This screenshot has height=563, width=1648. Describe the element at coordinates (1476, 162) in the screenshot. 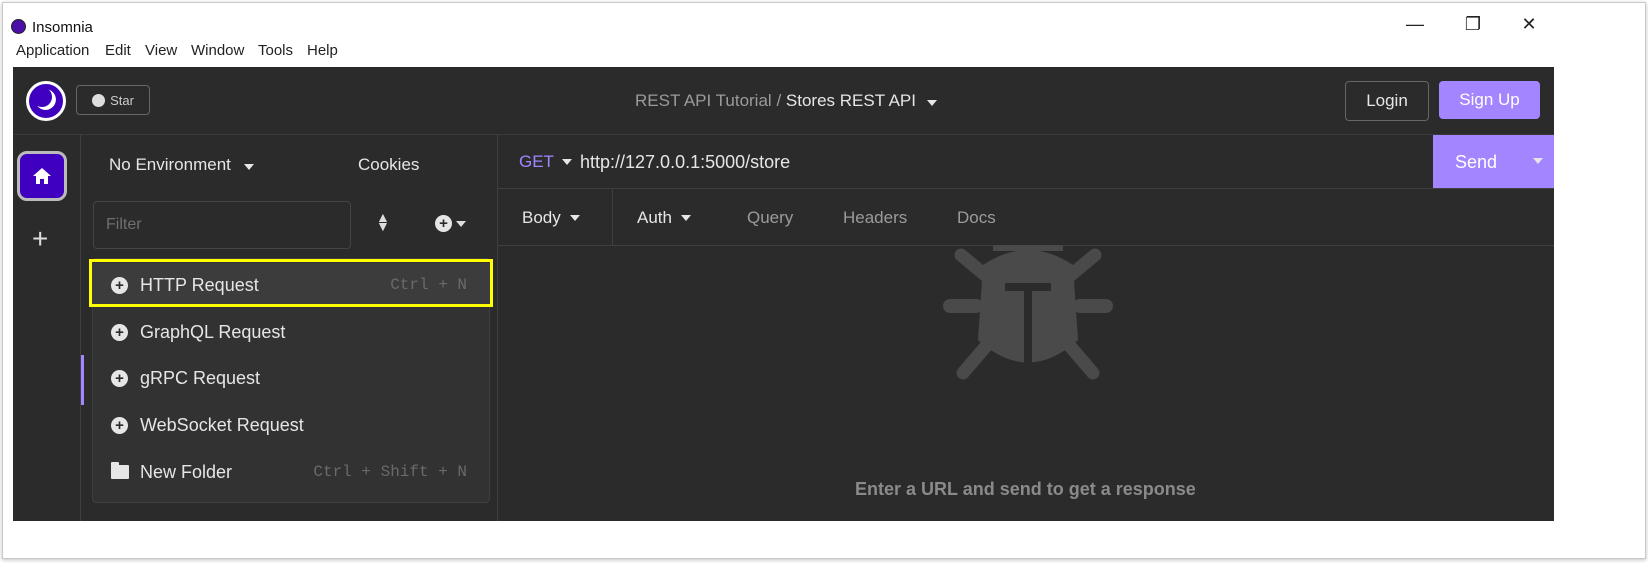

I see `send-label: Send` at that location.